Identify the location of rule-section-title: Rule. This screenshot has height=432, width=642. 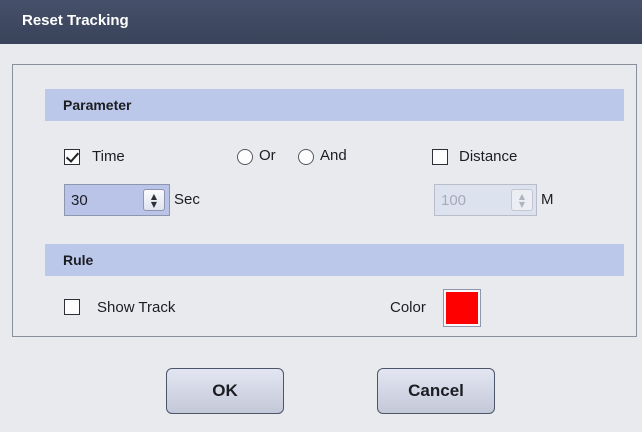
(78, 260).